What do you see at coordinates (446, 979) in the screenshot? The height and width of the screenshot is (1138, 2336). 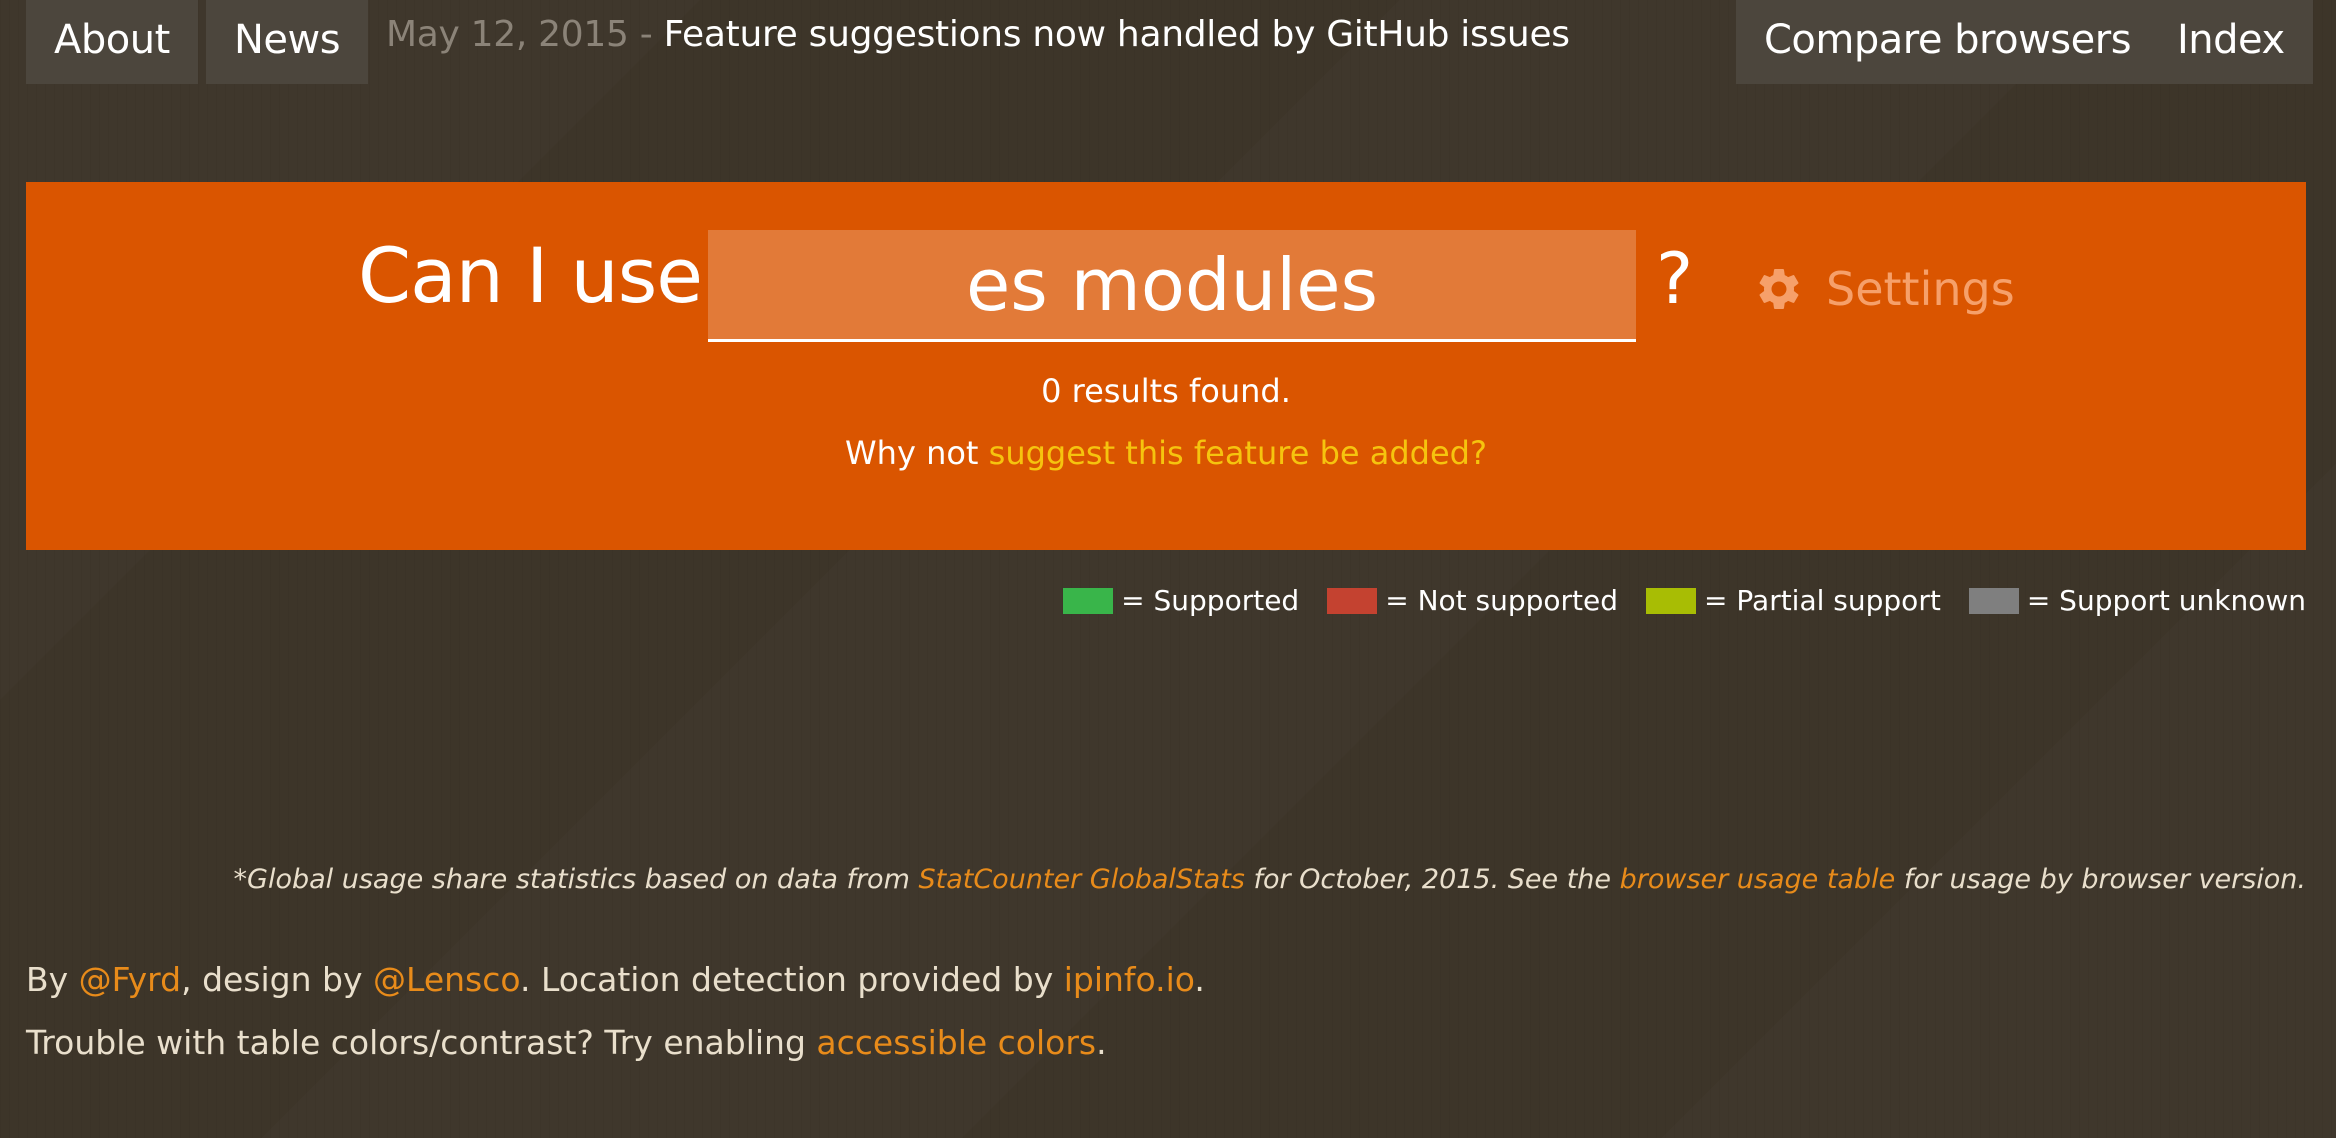 I see `lensco-link: @Lensco` at bounding box center [446, 979].